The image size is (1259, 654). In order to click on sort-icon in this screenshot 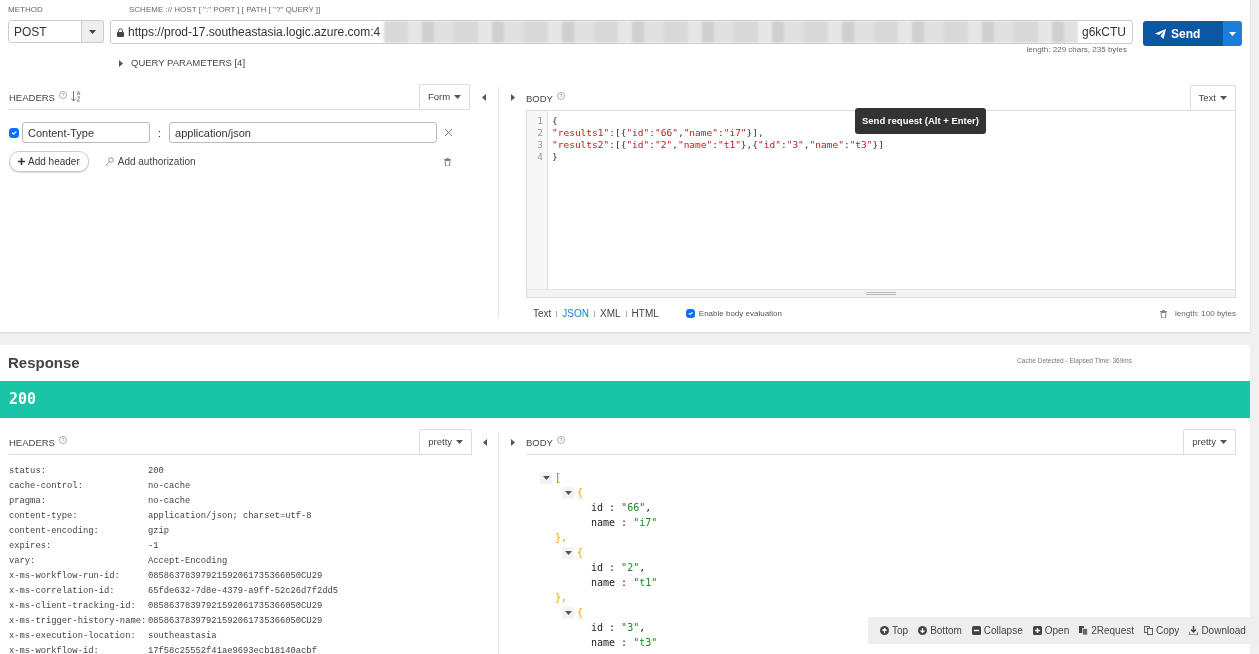, I will do `click(75, 96)`.